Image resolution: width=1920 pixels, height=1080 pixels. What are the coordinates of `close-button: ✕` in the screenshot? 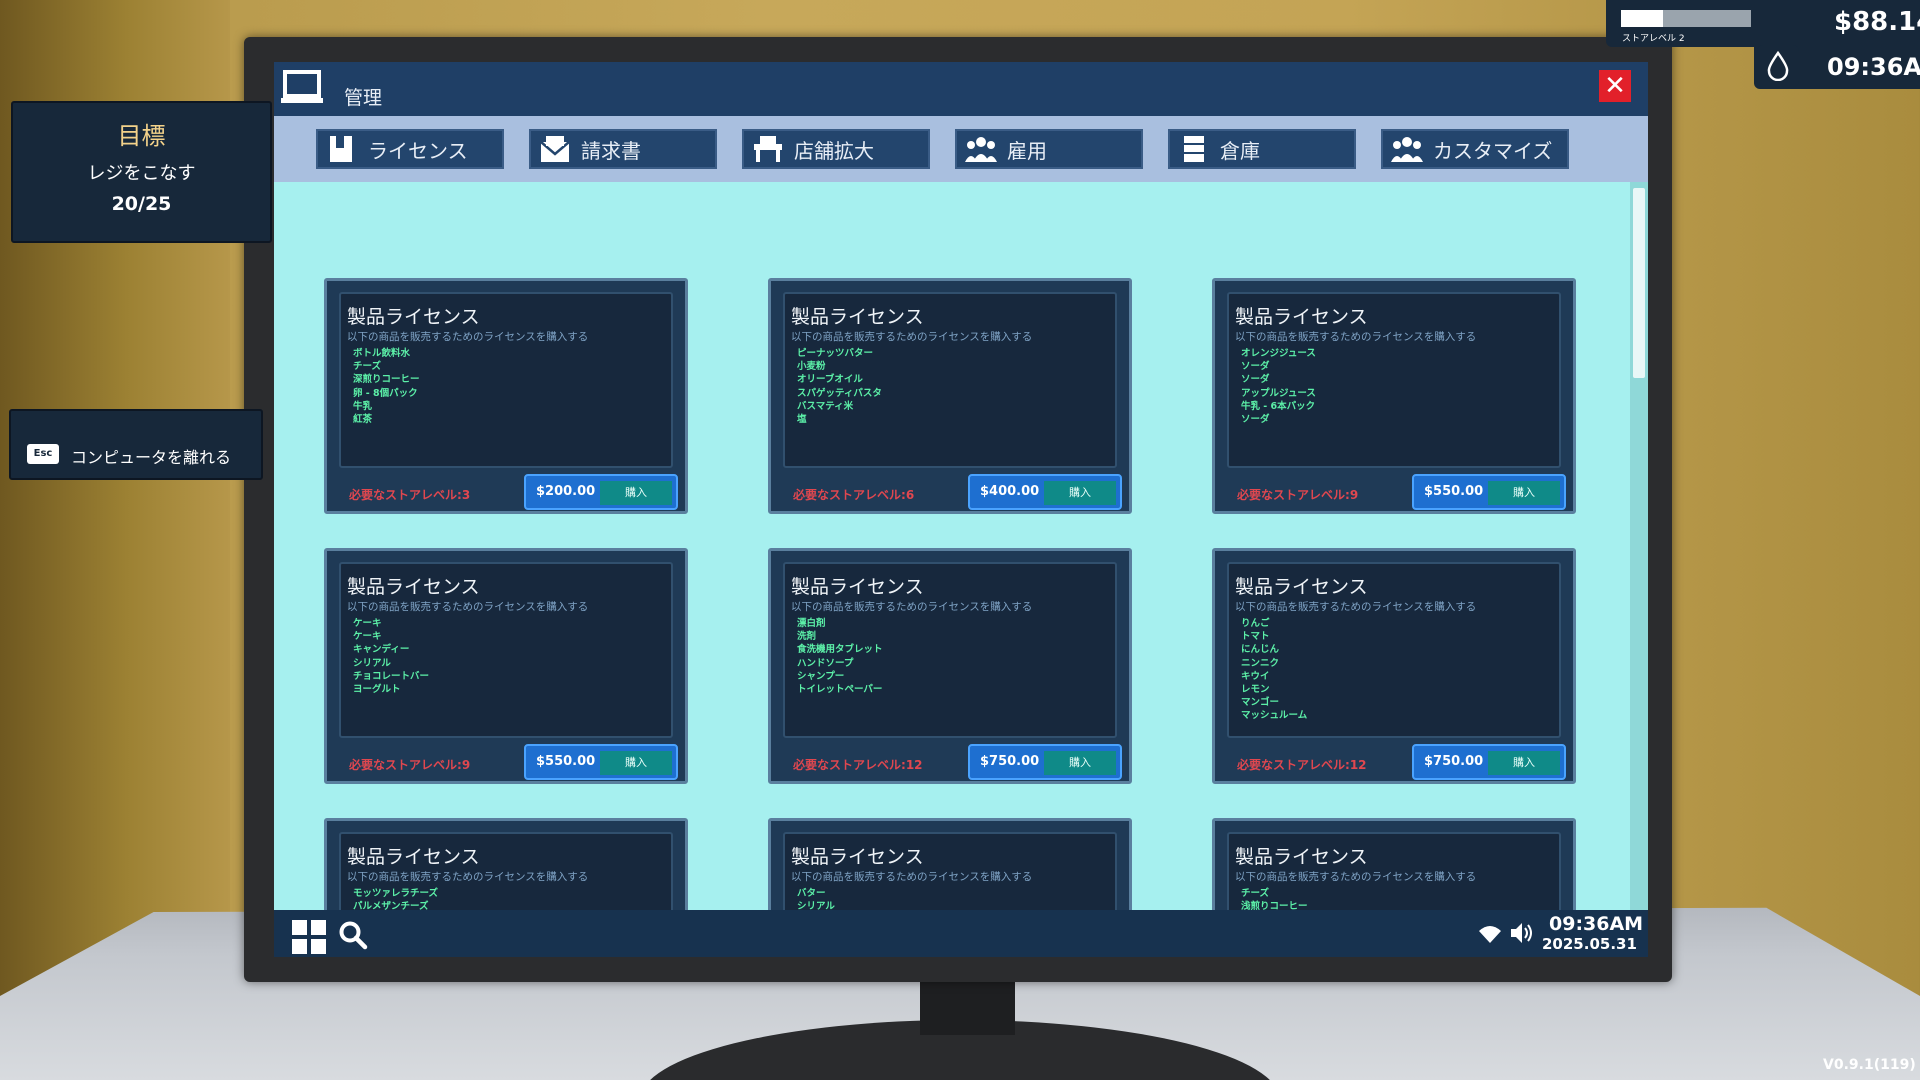 It's located at (1615, 86).